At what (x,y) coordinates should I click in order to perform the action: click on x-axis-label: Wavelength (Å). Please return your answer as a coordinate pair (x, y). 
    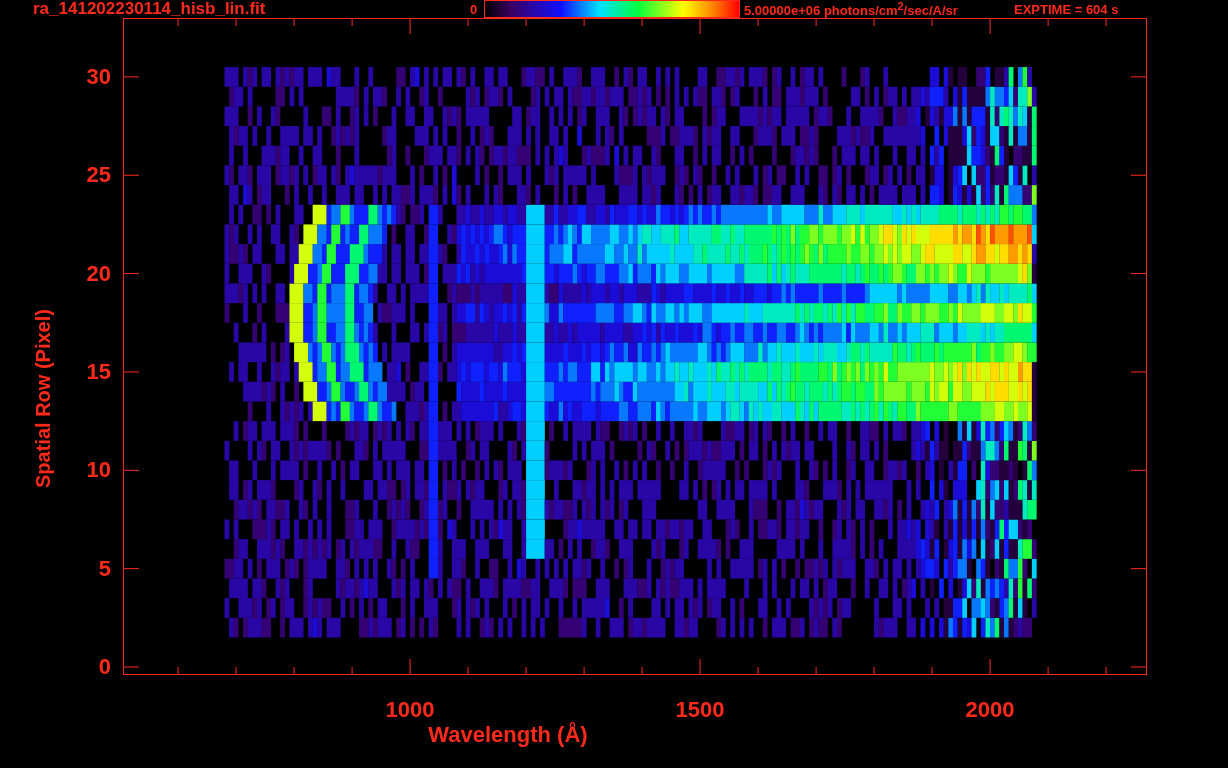
    Looking at the image, I should click on (508, 735).